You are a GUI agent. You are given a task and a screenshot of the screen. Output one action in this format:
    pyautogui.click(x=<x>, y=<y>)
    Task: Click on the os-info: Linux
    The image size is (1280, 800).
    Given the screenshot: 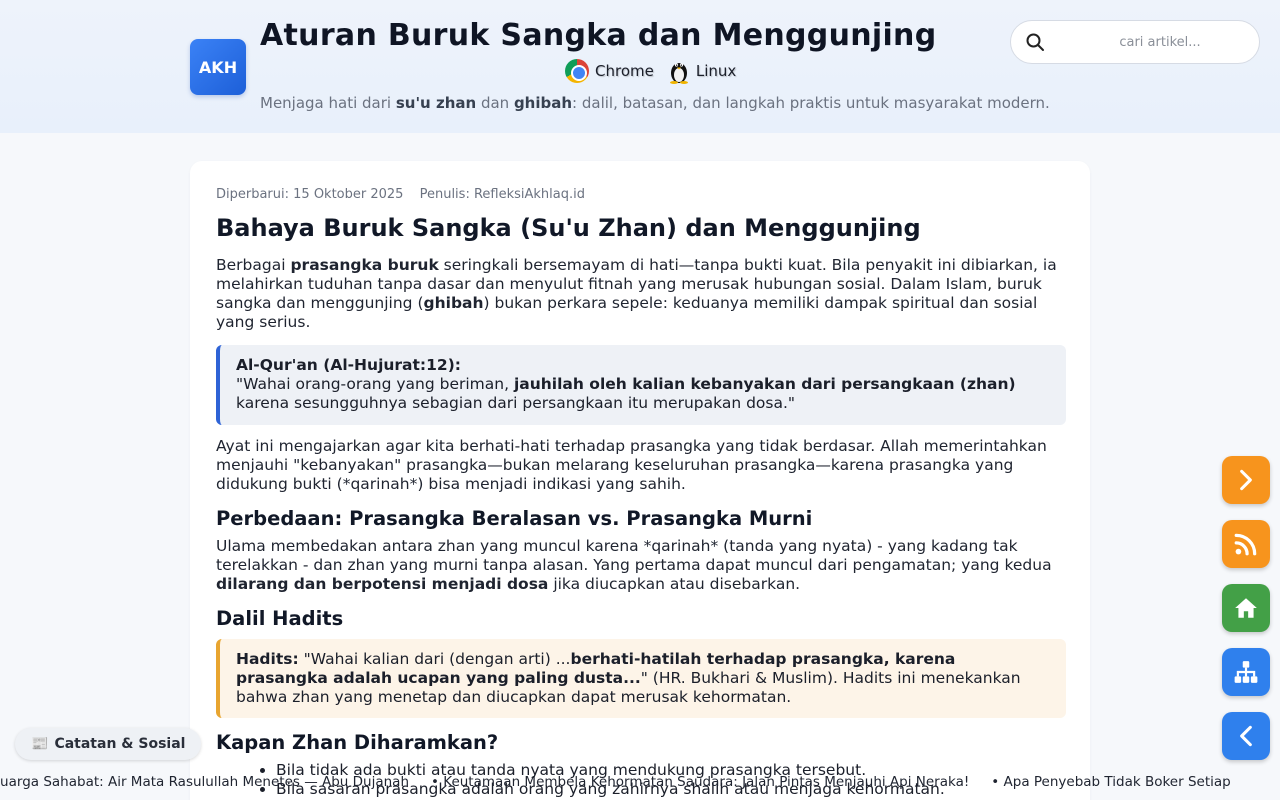 What is the action you would take?
    pyautogui.click(x=702, y=71)
    